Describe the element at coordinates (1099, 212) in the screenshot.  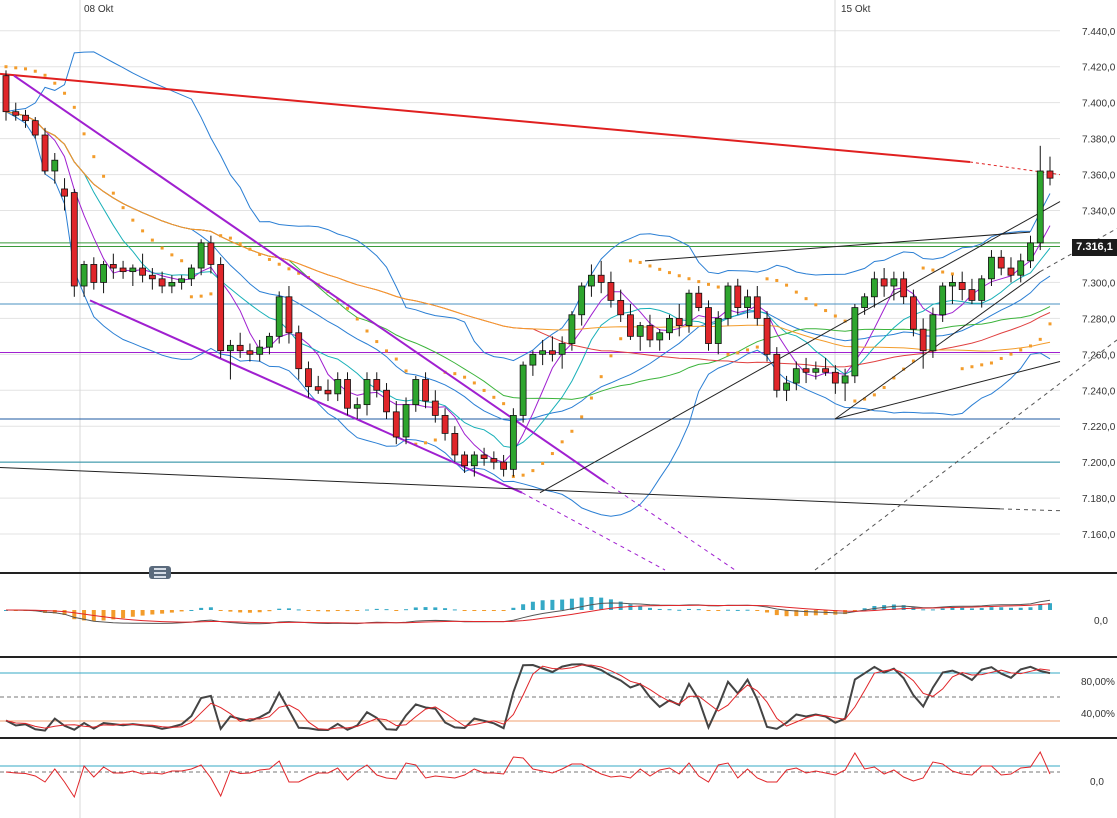
I see `price-tick-label: 7.340,0` at that location.